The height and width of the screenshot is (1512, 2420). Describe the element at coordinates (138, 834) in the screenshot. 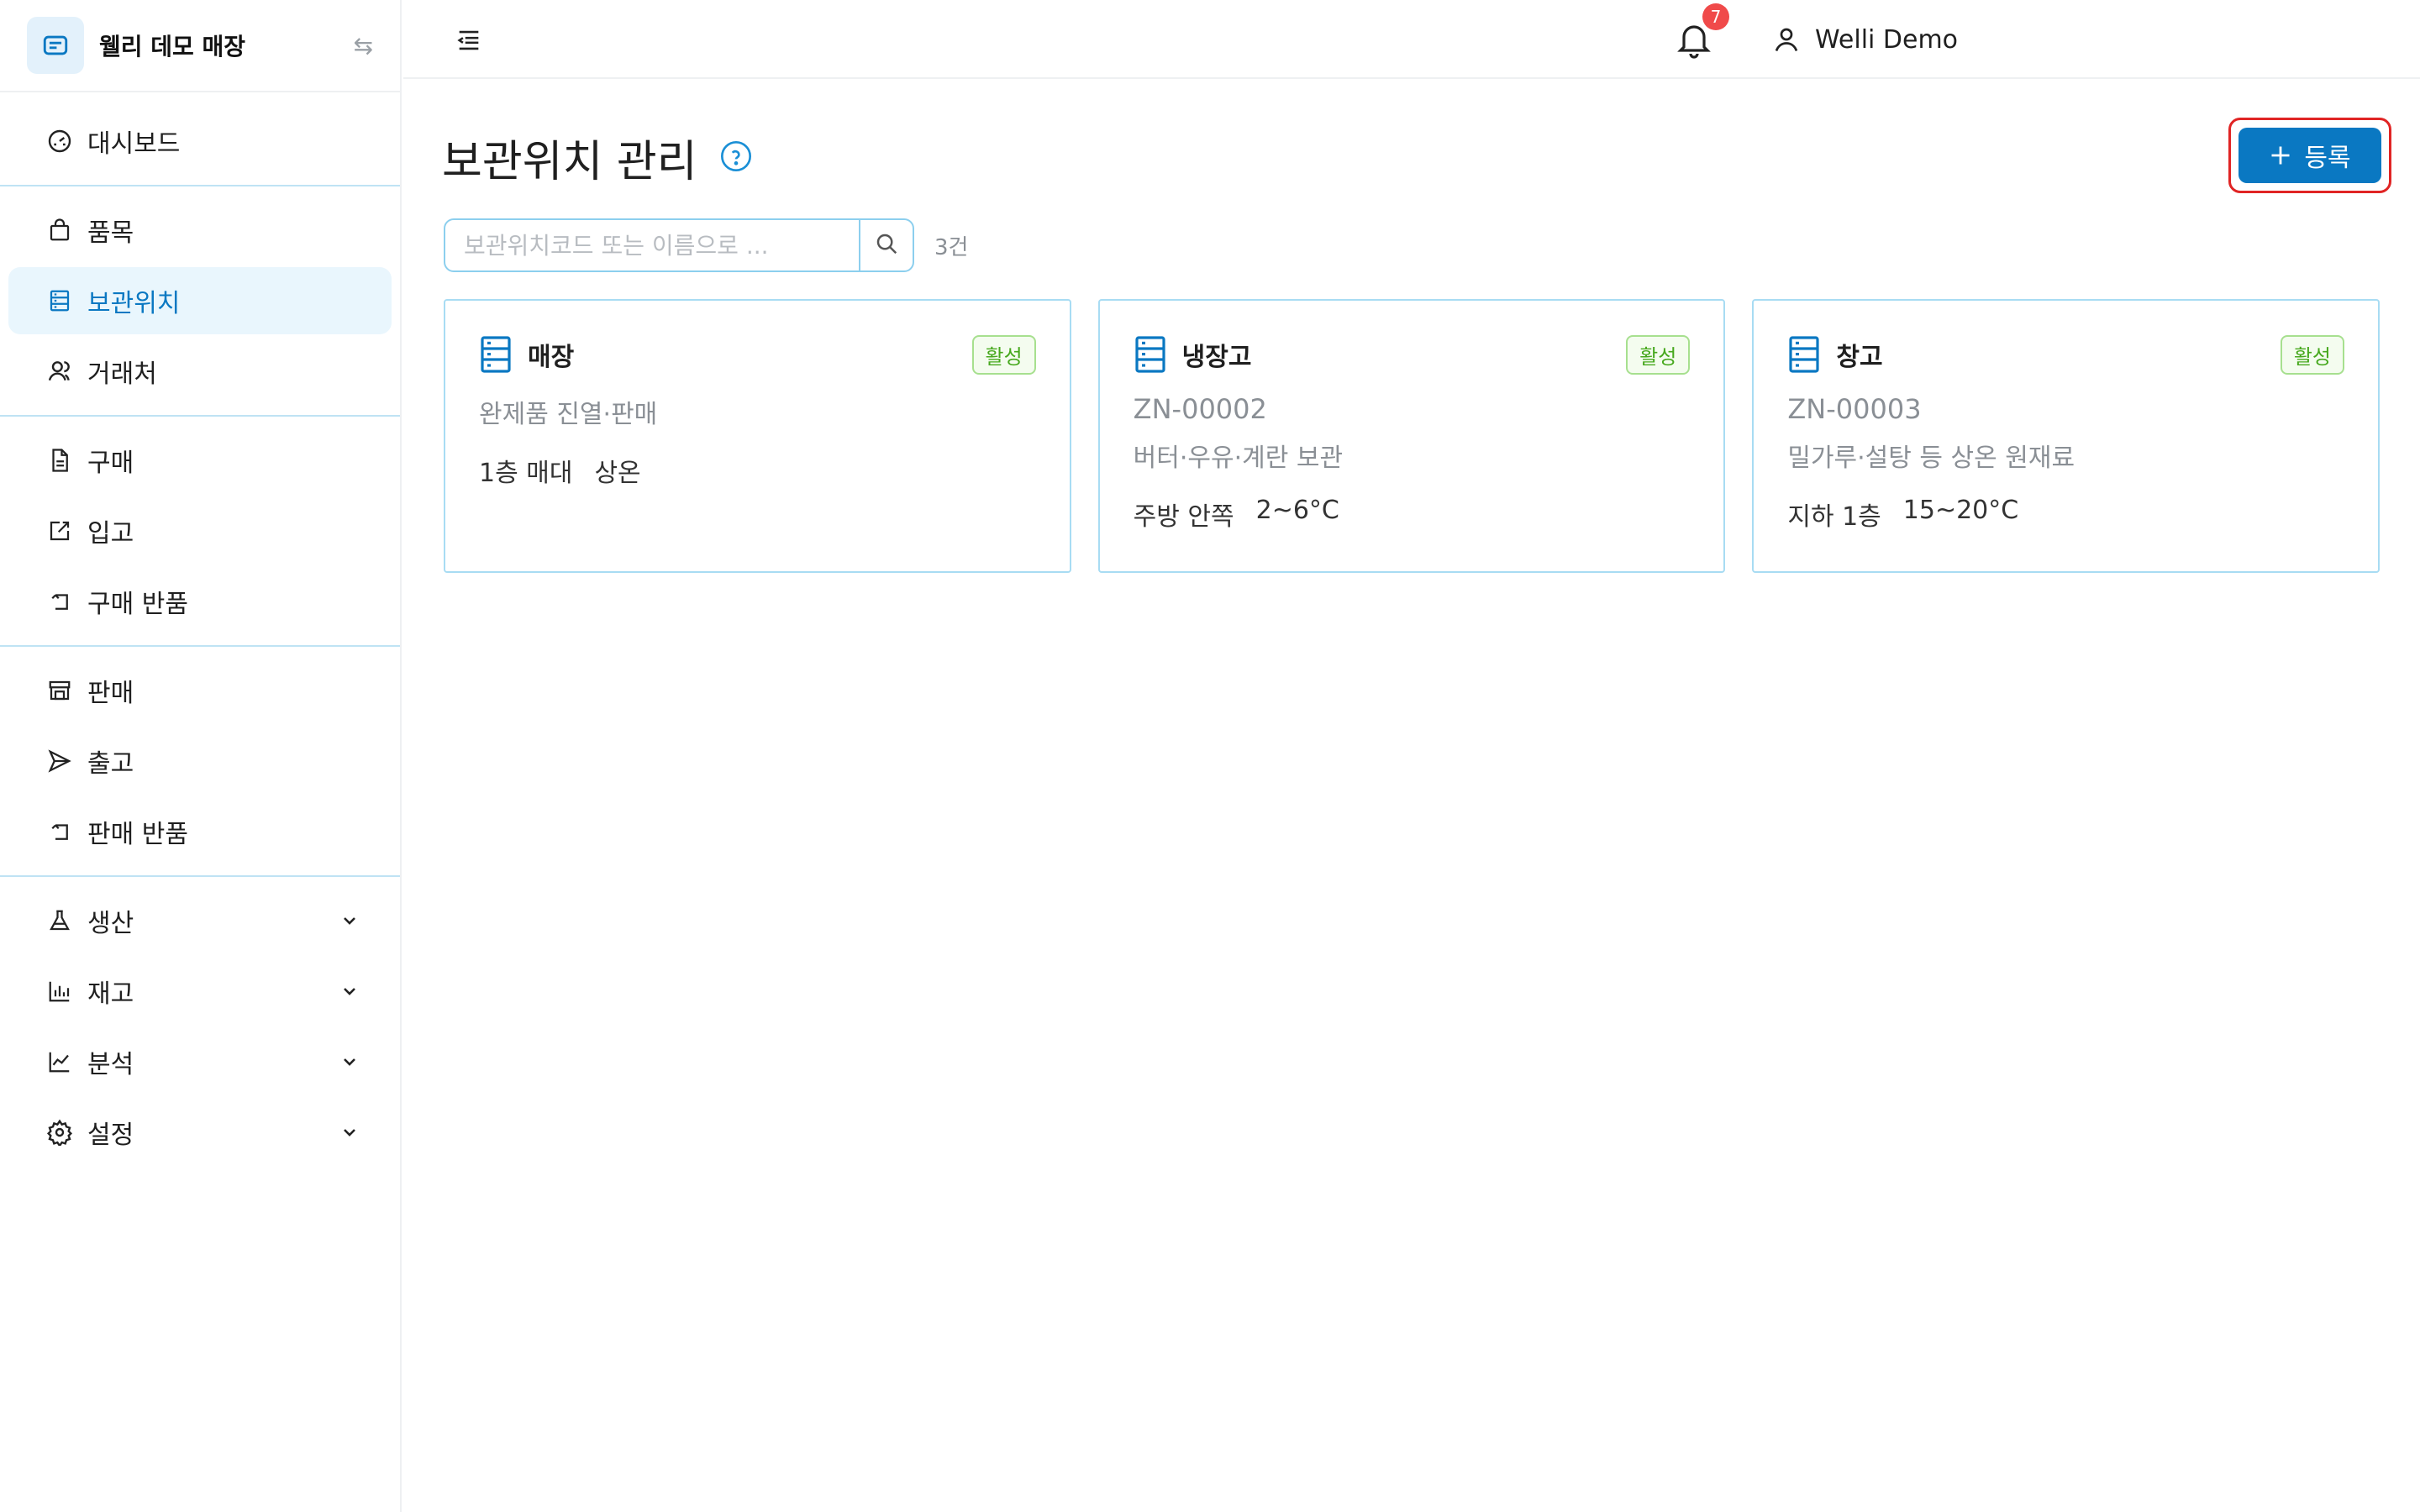

I see `sidebar-item-label: 판매 반품` at that location.